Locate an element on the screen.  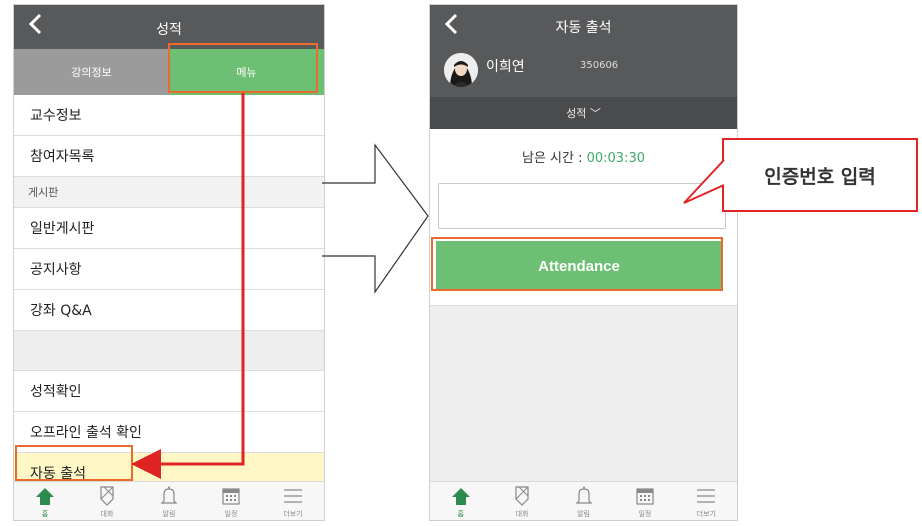
highlight-menu-tab is located at coordinates (243, 68).